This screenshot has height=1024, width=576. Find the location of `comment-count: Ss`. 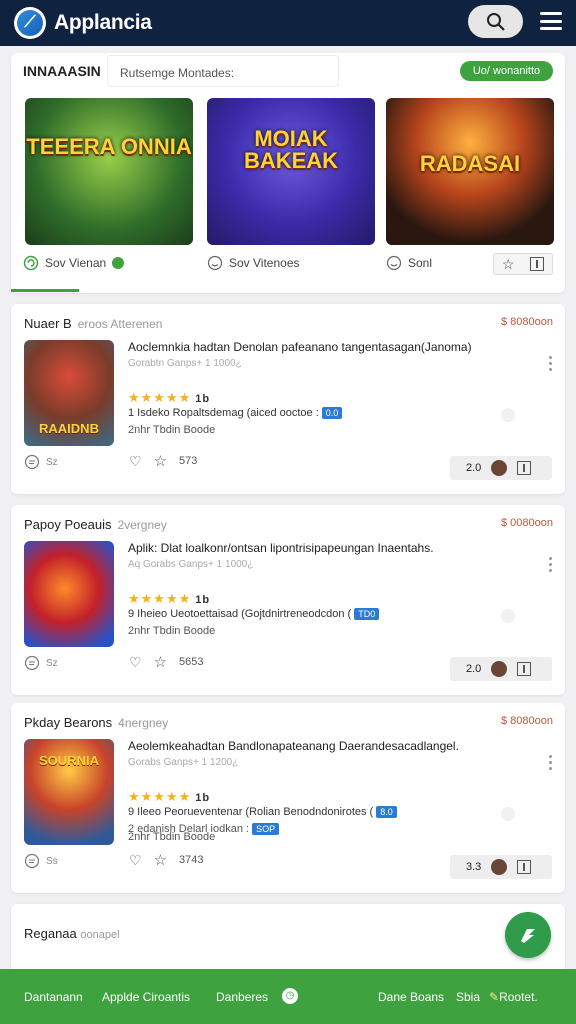

comment-count: Ss is located at coordinates (41, 861).